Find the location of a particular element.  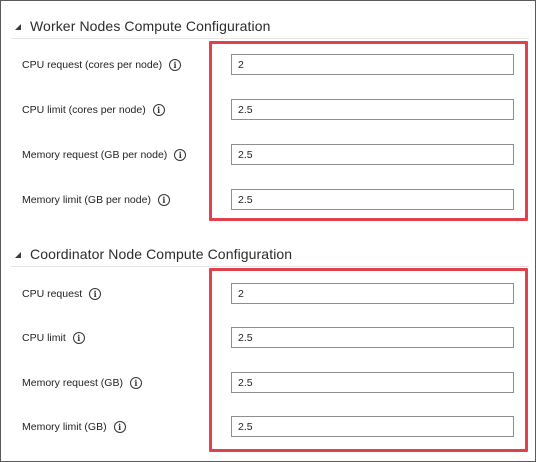

worker-cpu-limit-input is located at coordinates (372, 109).